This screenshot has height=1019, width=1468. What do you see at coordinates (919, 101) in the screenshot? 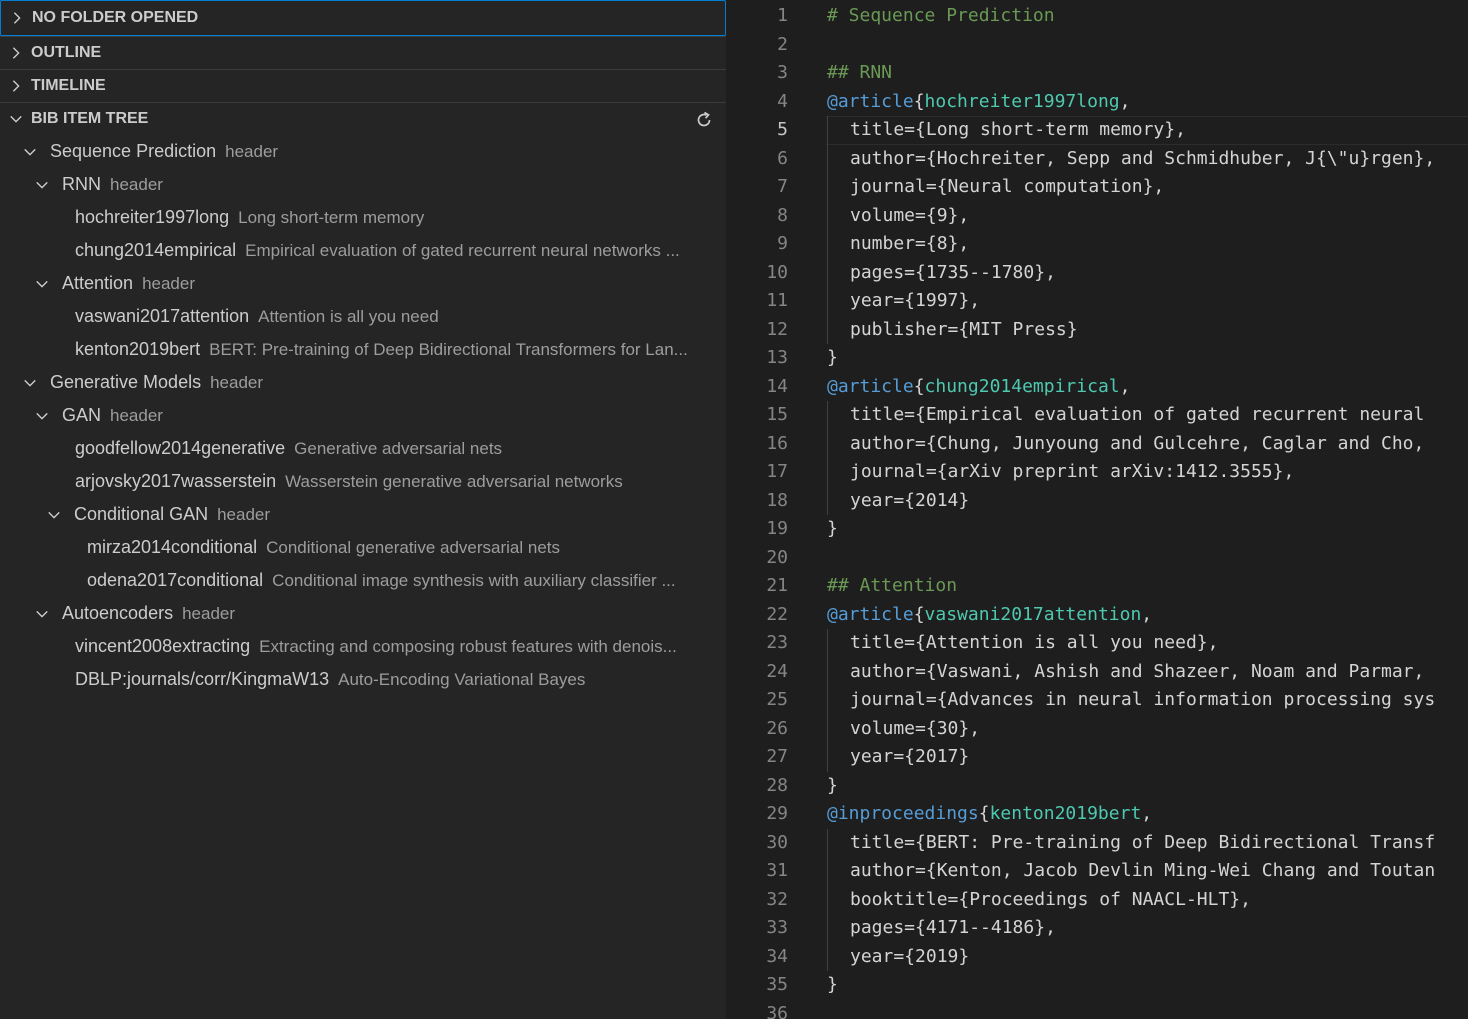
I see `brace: {` at bounding box center [919, 101].